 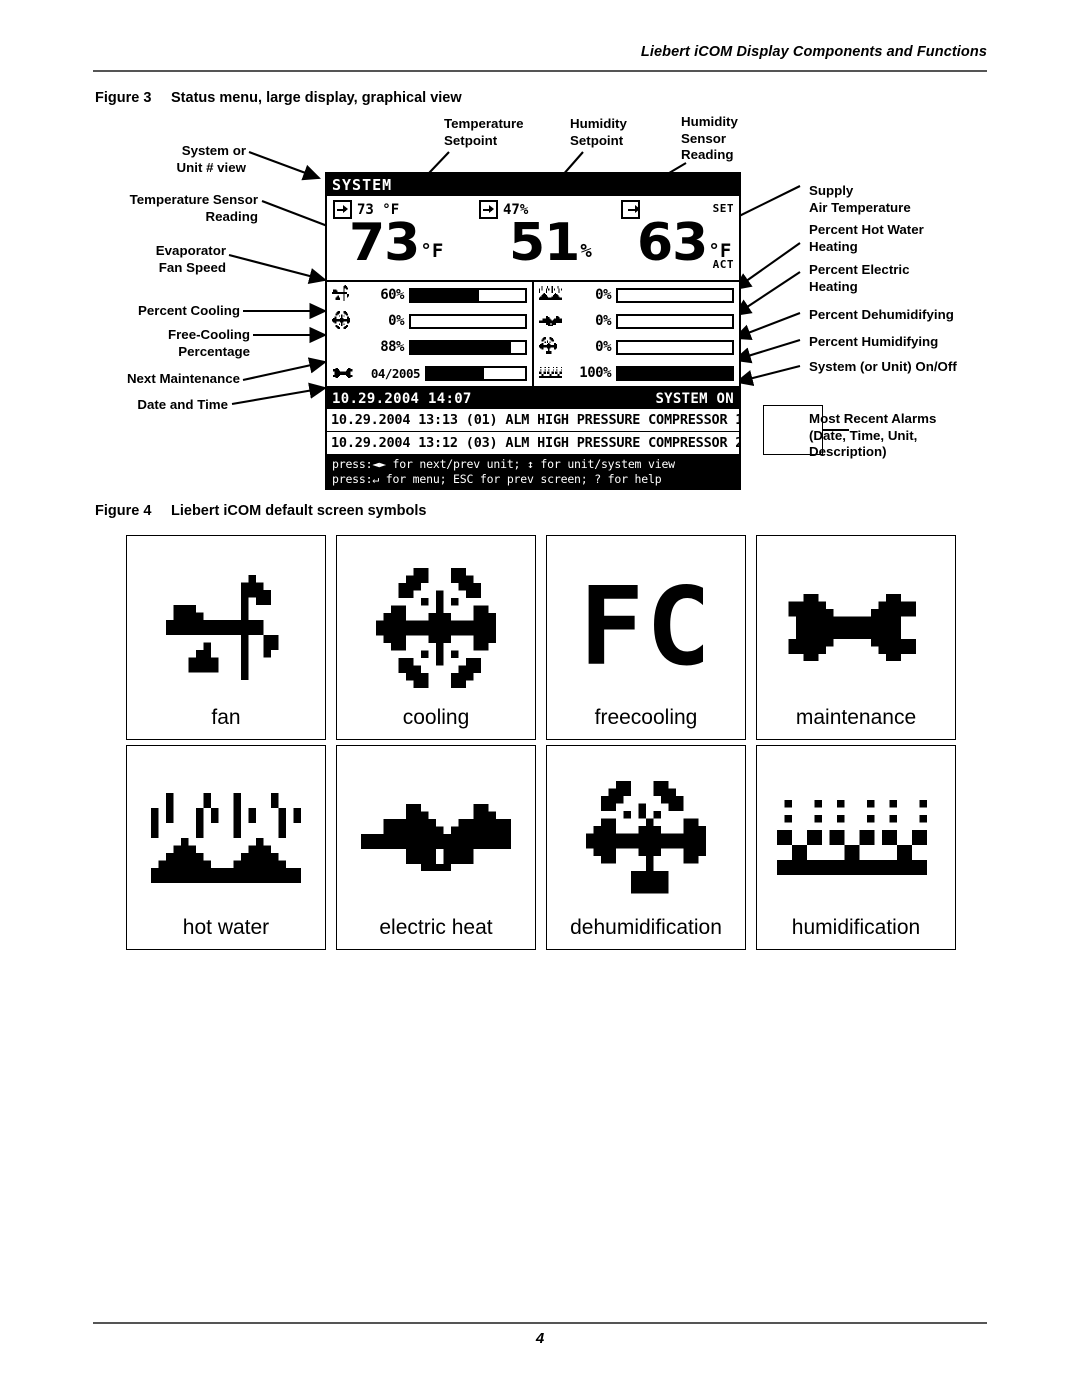 I want to click on sensor-readings-row: 73 °F 51 % 63 °F, so click(x=533, y=245).